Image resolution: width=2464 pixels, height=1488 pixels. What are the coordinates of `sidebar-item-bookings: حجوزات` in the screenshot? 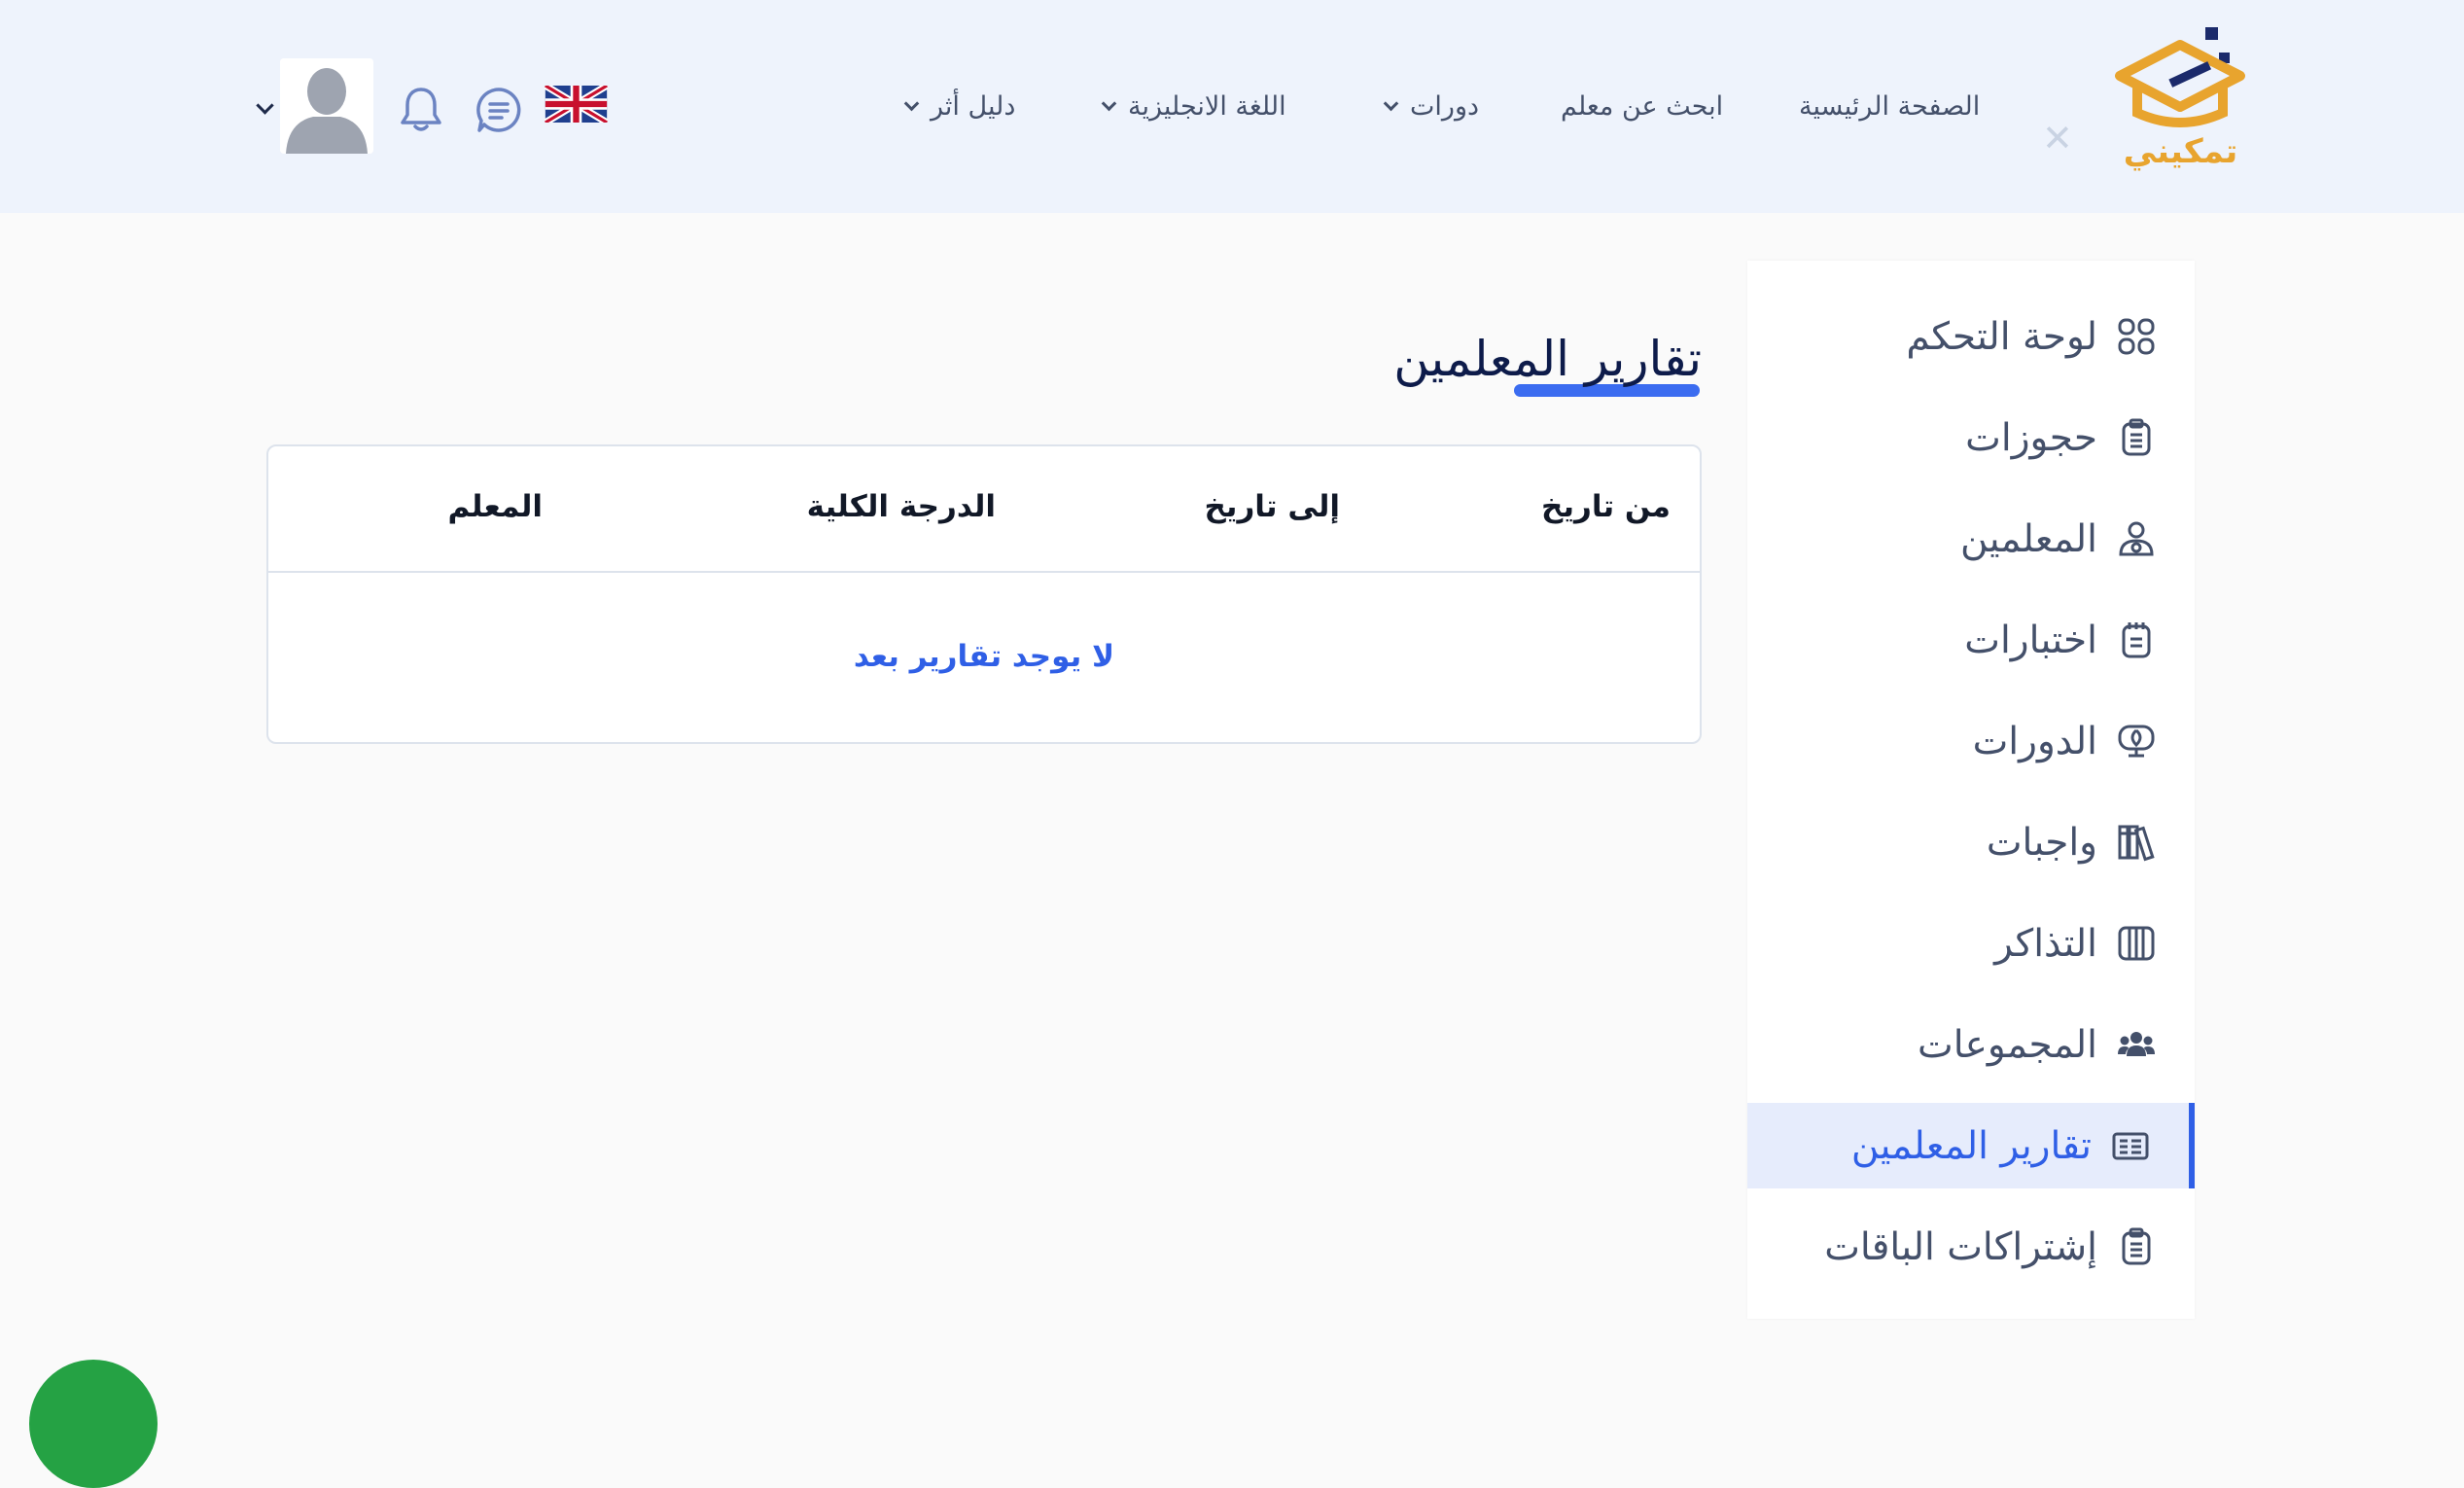 It's located at (1971, 437).